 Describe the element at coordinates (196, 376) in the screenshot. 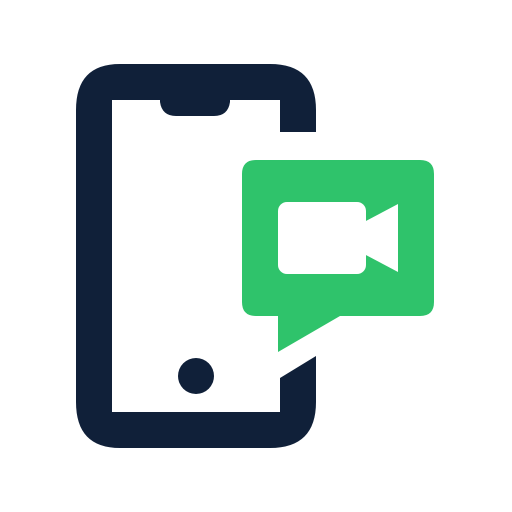

I see `home-button` at that location.